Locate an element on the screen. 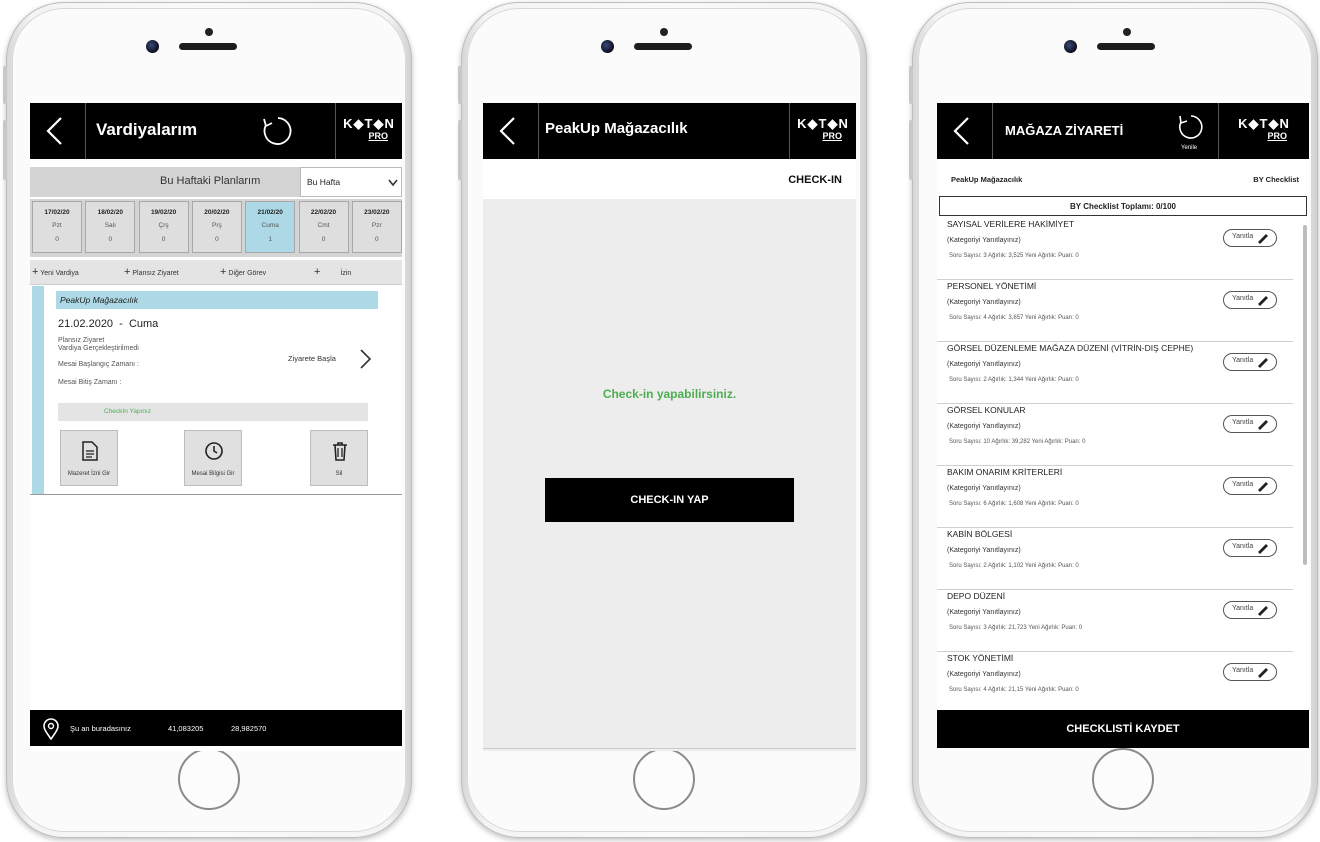 The width and height of the screenshot is (1320, 842). day-cell: 17/02/20 Pzt 0 is located at coordinates (57, 227).